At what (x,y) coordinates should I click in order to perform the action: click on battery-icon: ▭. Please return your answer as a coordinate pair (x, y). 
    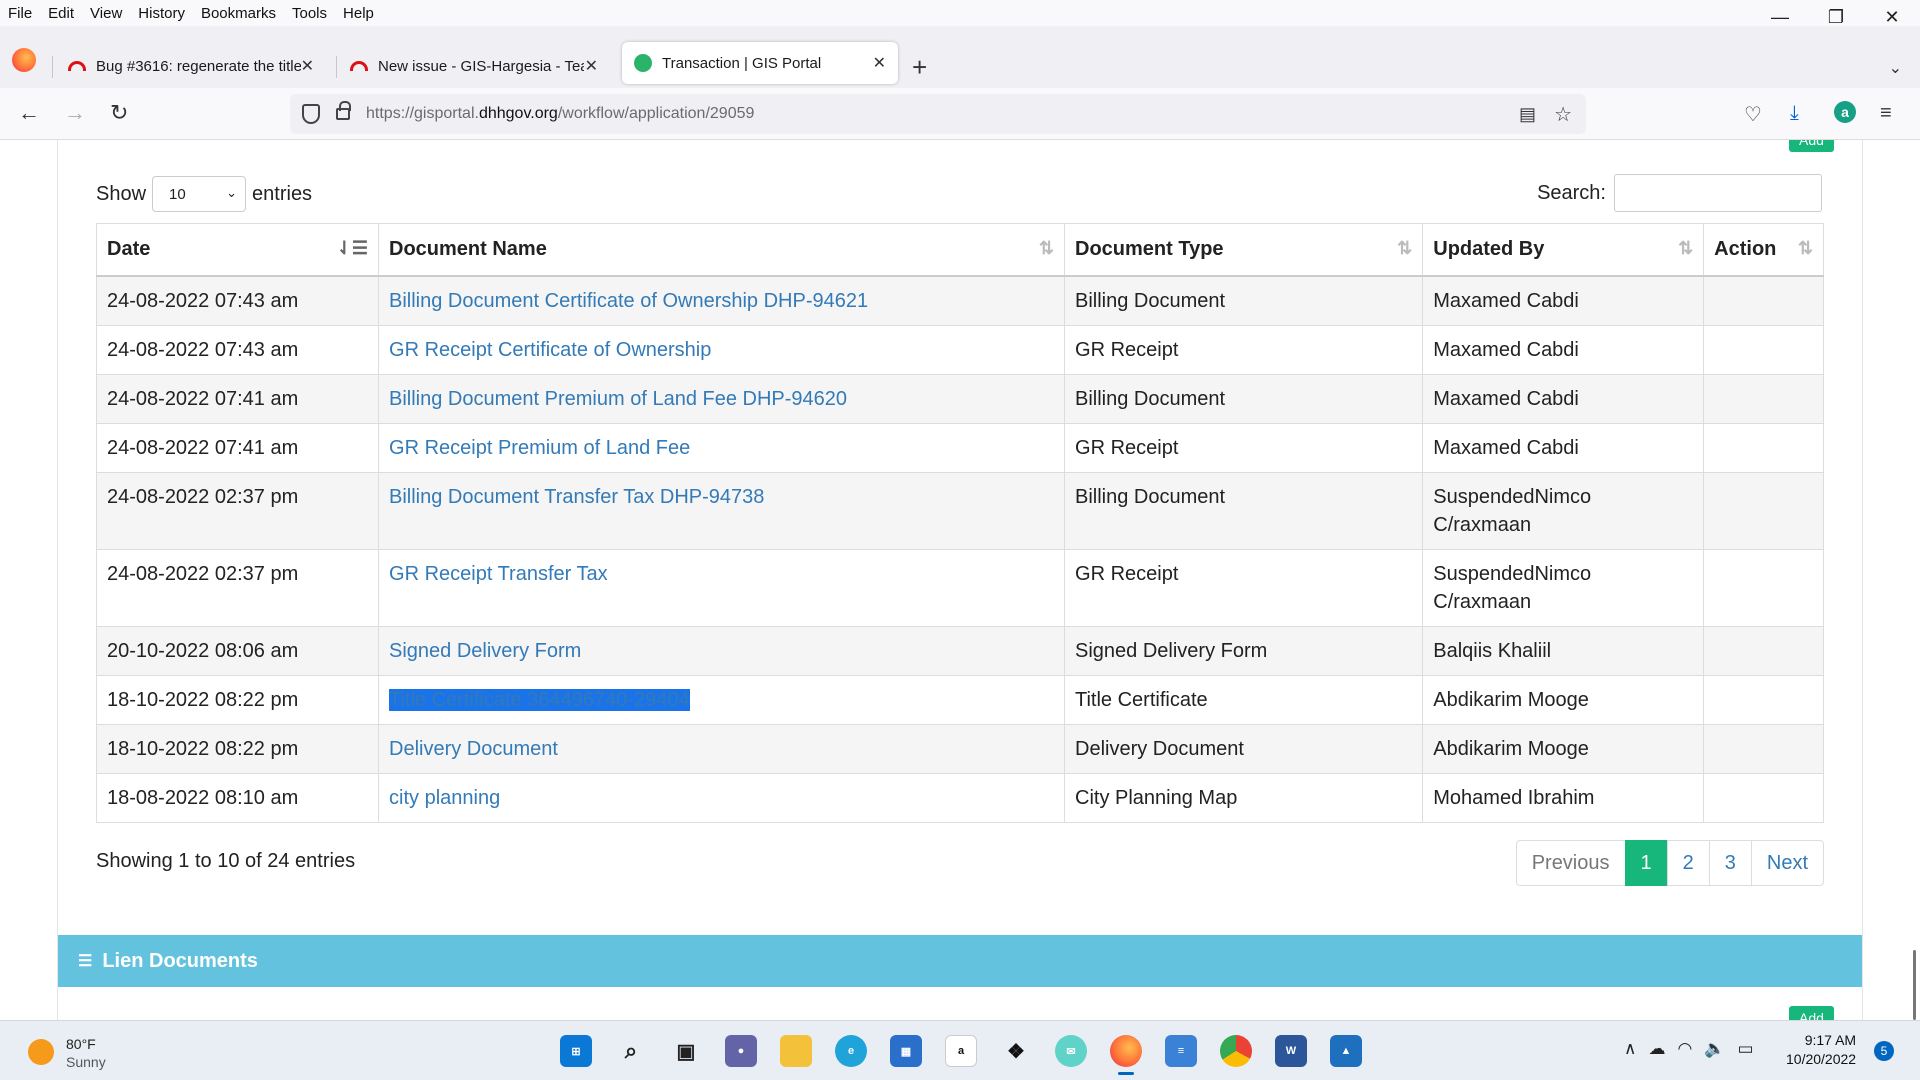
    Looking at the image, I should click on (1745, 1049).